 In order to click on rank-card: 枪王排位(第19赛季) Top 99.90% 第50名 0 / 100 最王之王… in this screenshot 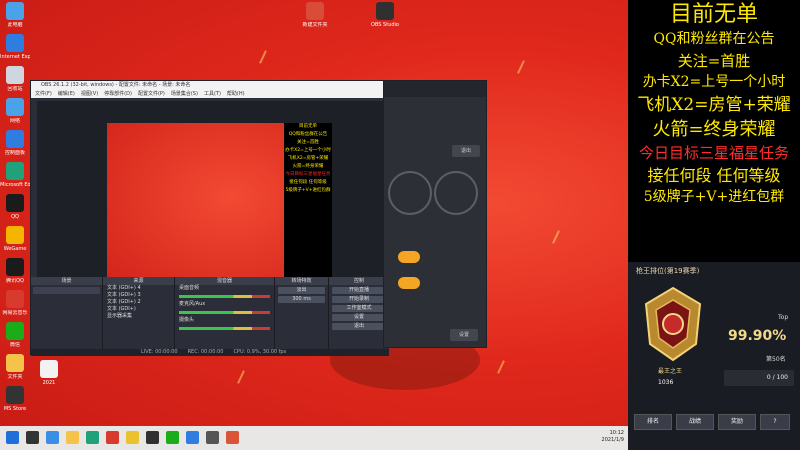, I will do `click(714, 356)`.